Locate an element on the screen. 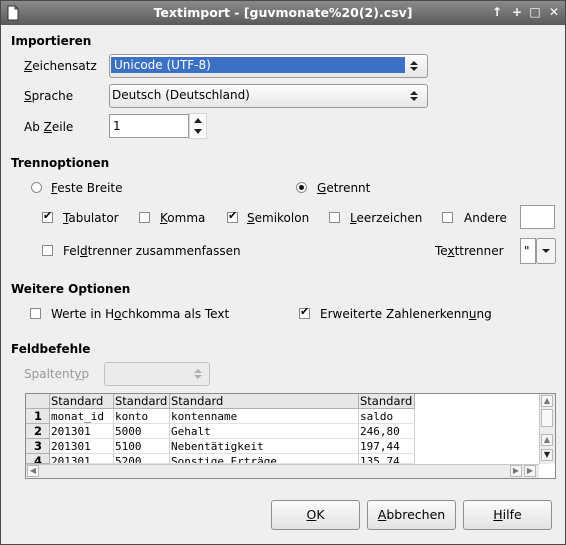 The height and width of the screenshot is (545, 566). space-checkbox is located at coordinates (334, 217).